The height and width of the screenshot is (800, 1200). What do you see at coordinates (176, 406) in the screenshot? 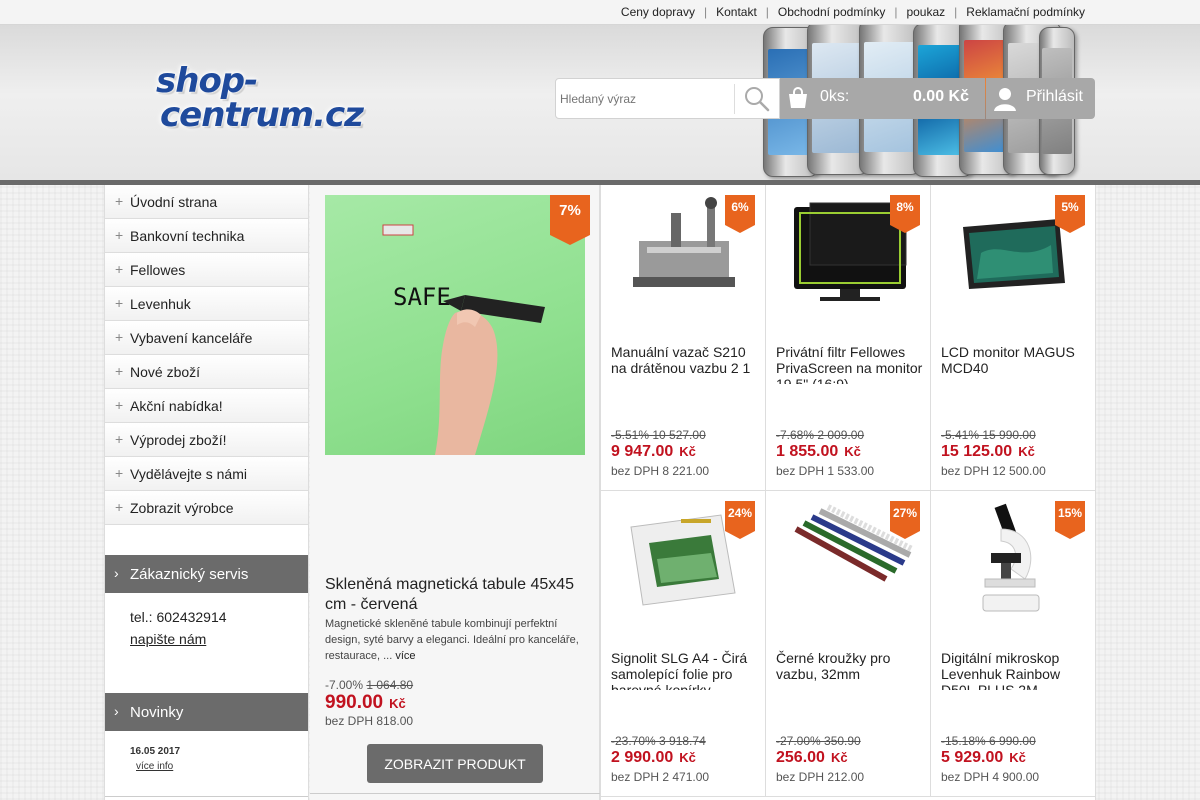
I see `sidebar-item-label: Akční nabídka!` at bounding box center [176, 406].